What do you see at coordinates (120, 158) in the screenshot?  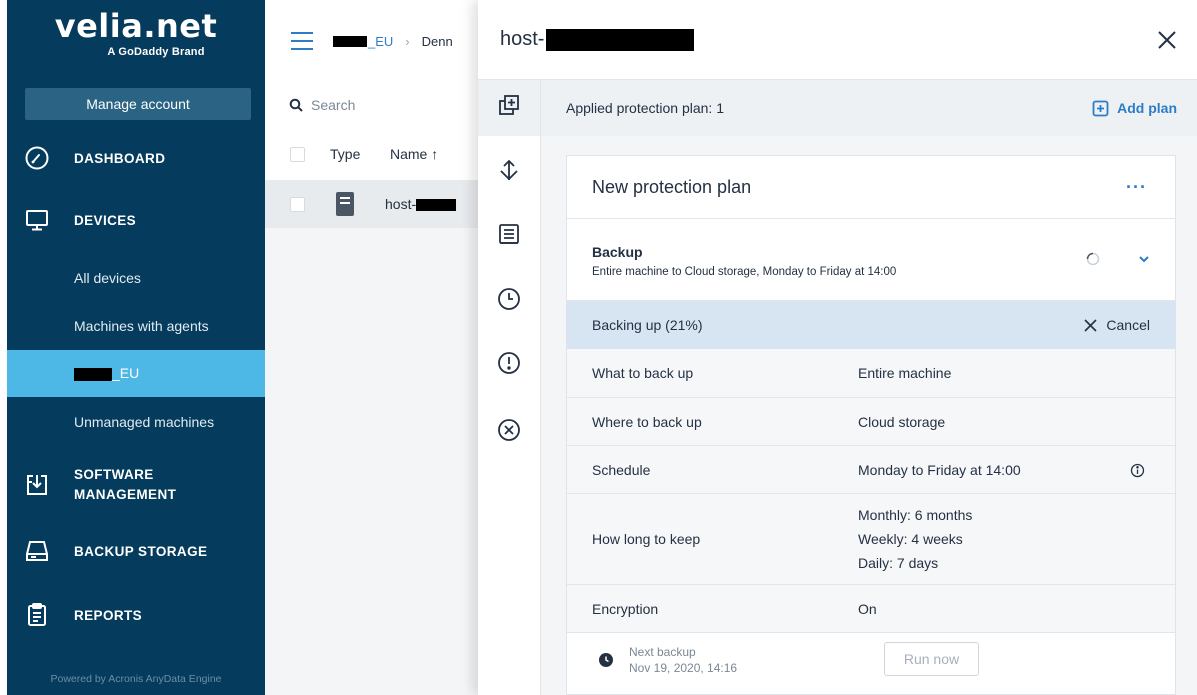 I see `nav-dashboard-label: DASHBOARD` at bounding box center [120, 158].